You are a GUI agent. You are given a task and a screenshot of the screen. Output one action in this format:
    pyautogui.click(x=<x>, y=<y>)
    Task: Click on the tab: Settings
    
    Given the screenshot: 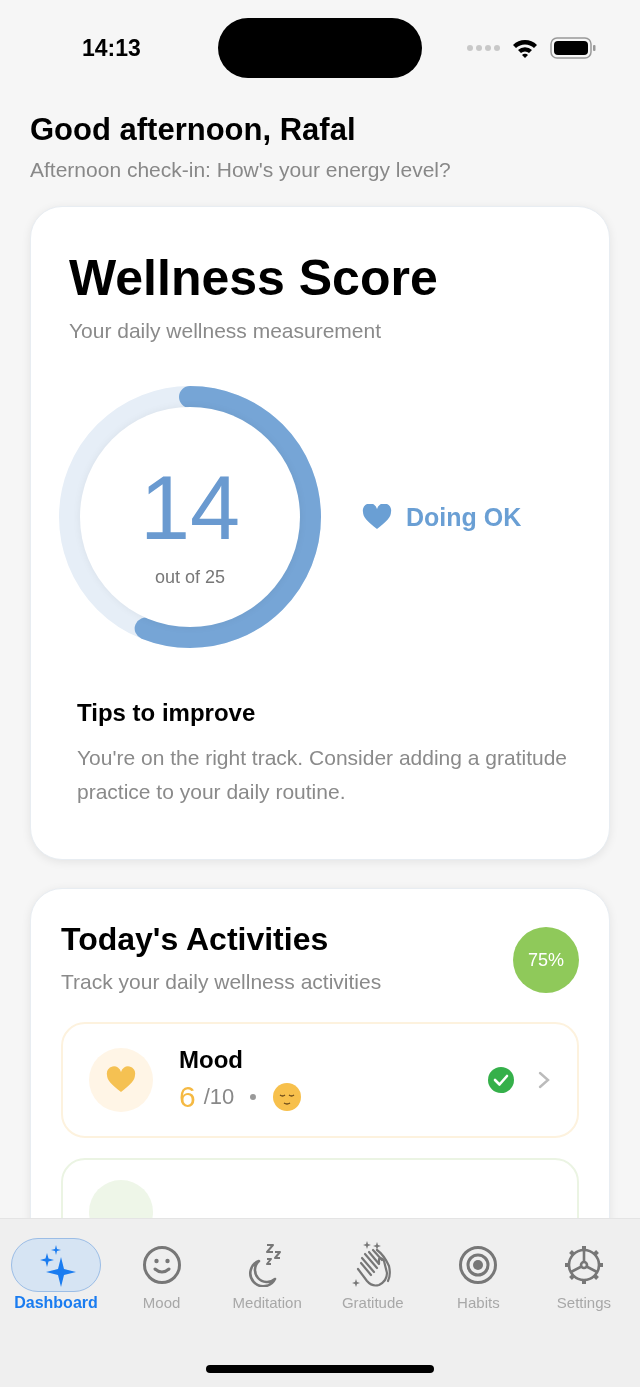 What is the action you would take?
    pyautogui.click(x=583, y=1274)
    